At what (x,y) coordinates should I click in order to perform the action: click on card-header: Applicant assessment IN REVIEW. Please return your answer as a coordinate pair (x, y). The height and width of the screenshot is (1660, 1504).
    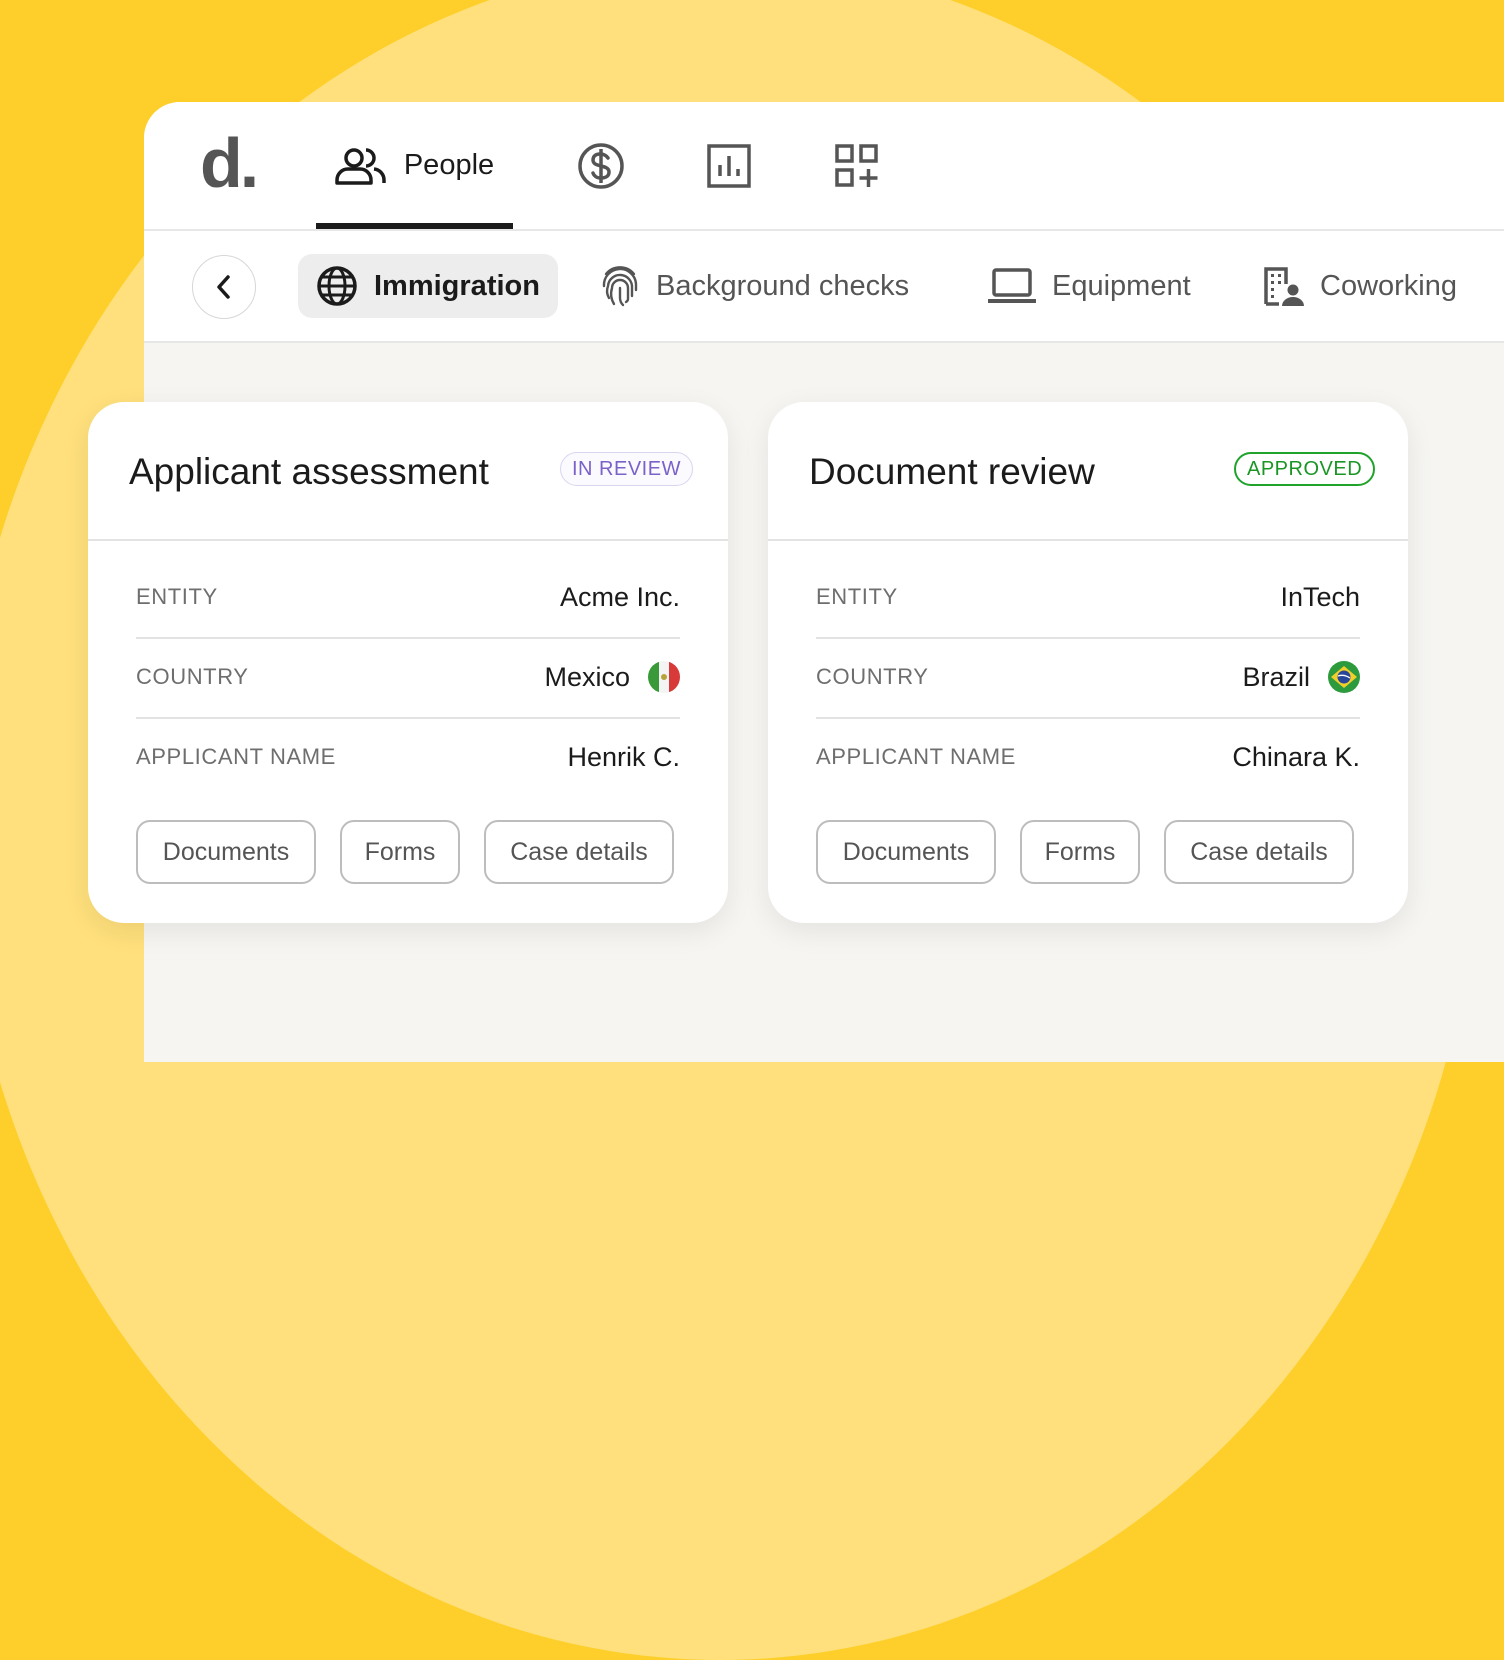
    Looking at the image, I should click on (408, 471).